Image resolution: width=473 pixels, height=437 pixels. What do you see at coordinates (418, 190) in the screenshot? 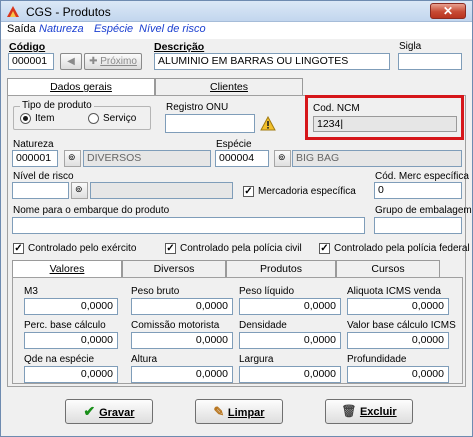
I see `cod-merc-field: 0` at bounding box center [418, 190].